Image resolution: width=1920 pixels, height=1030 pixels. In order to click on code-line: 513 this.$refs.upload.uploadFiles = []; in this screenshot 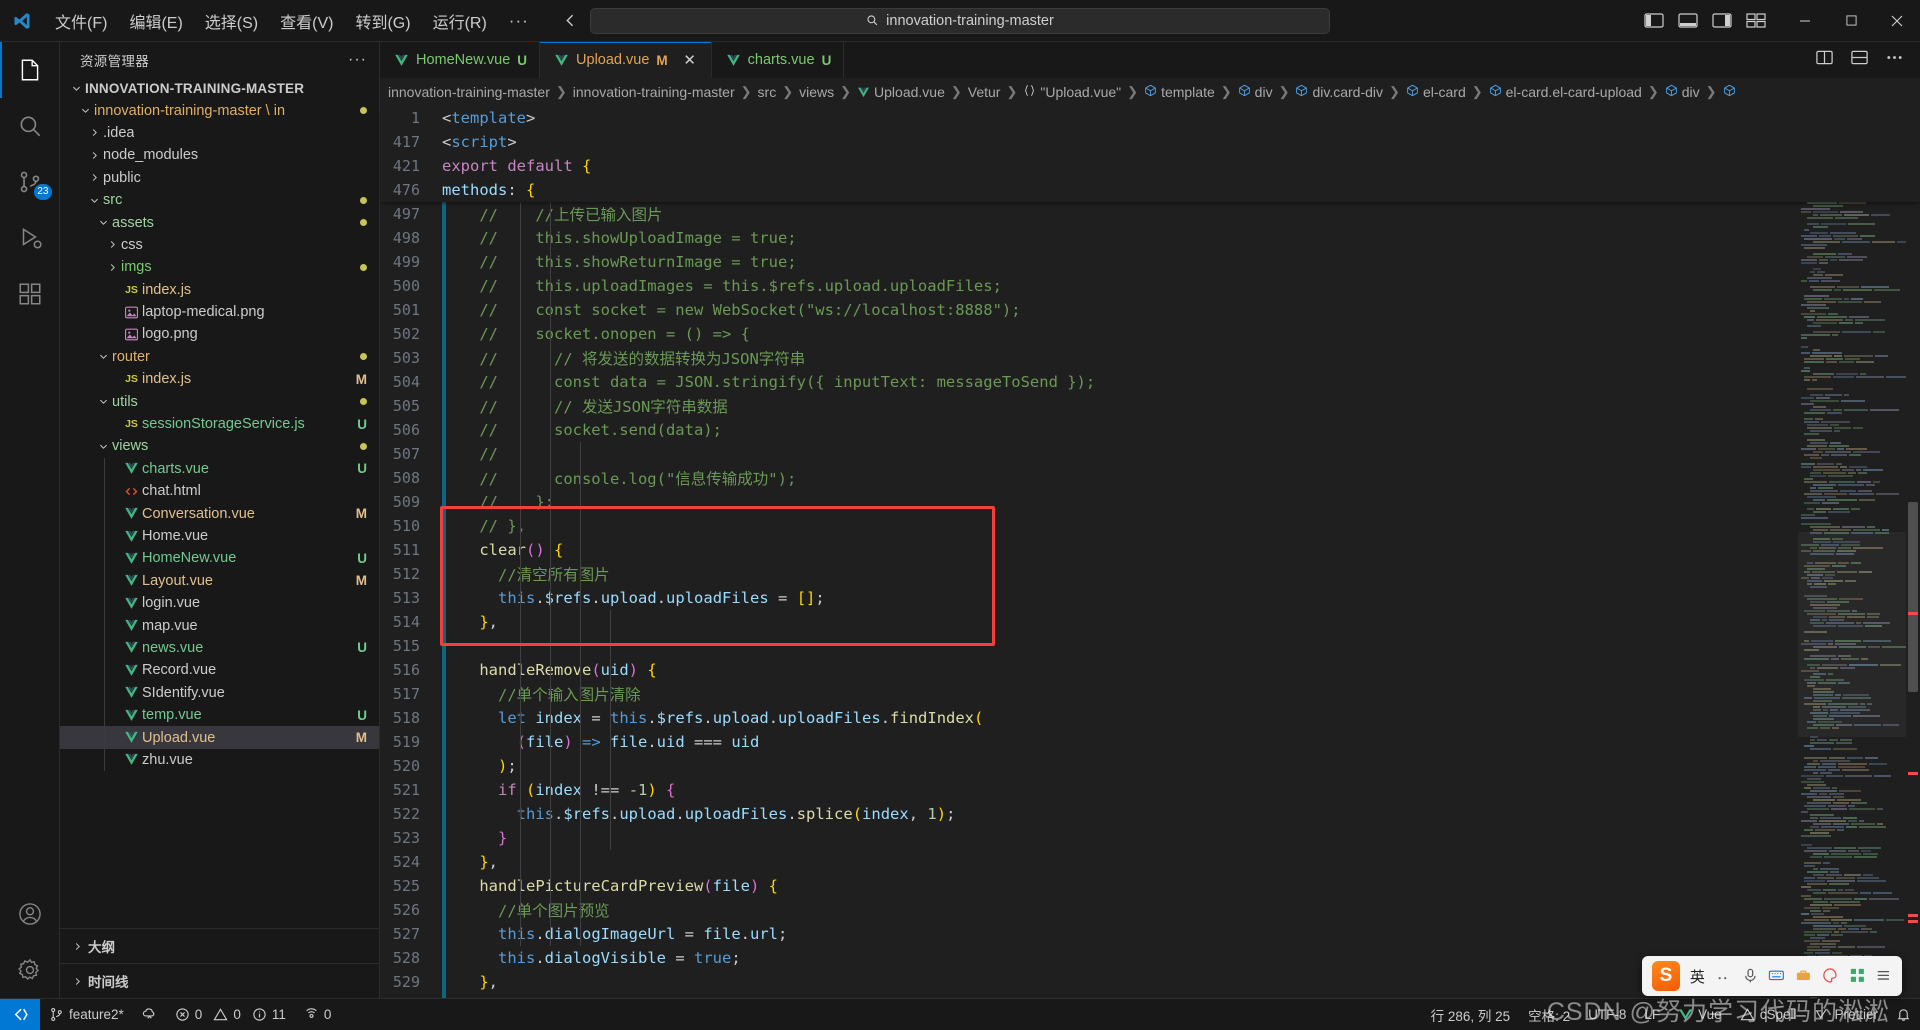, I will do `click(1150, 598)`.